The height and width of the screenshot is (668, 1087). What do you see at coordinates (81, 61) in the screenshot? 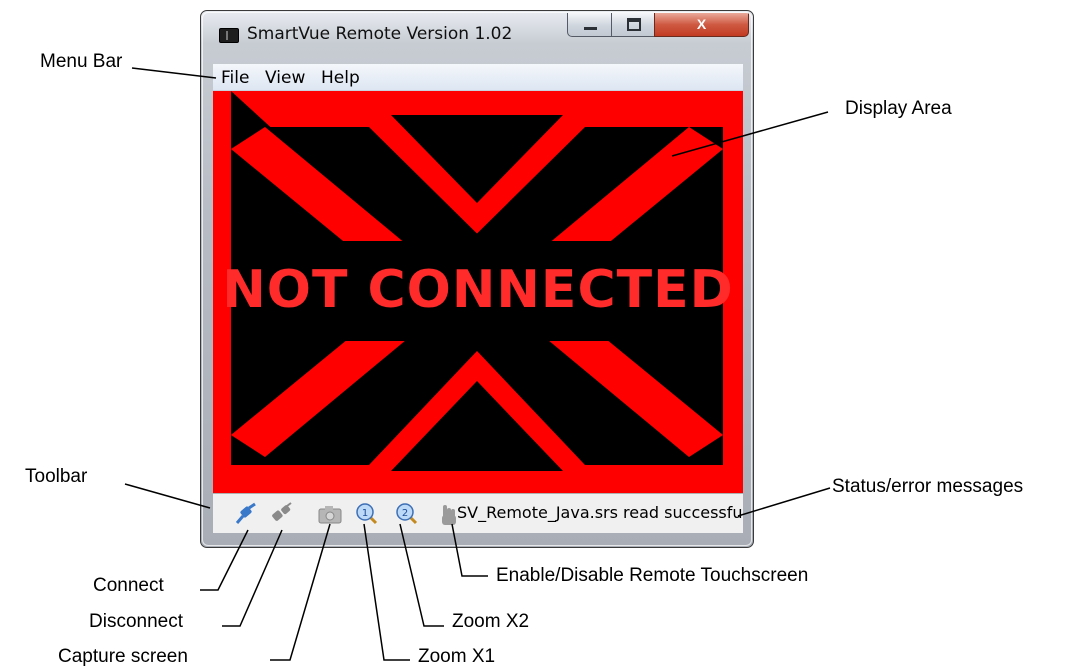
I see `label-menu-bar: Menu Bar` at bounding box center [81, 61].